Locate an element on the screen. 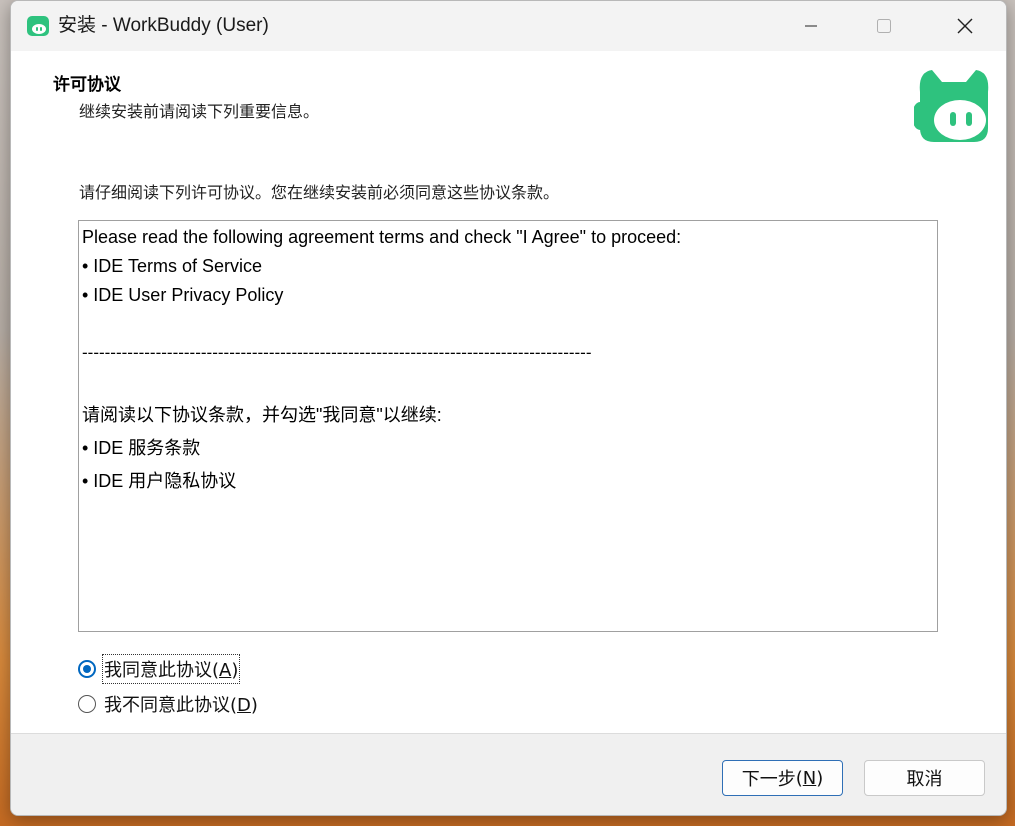 The height and width of the screenshot is (826, 1015). agree-radio is located at coordinates (87, 669).